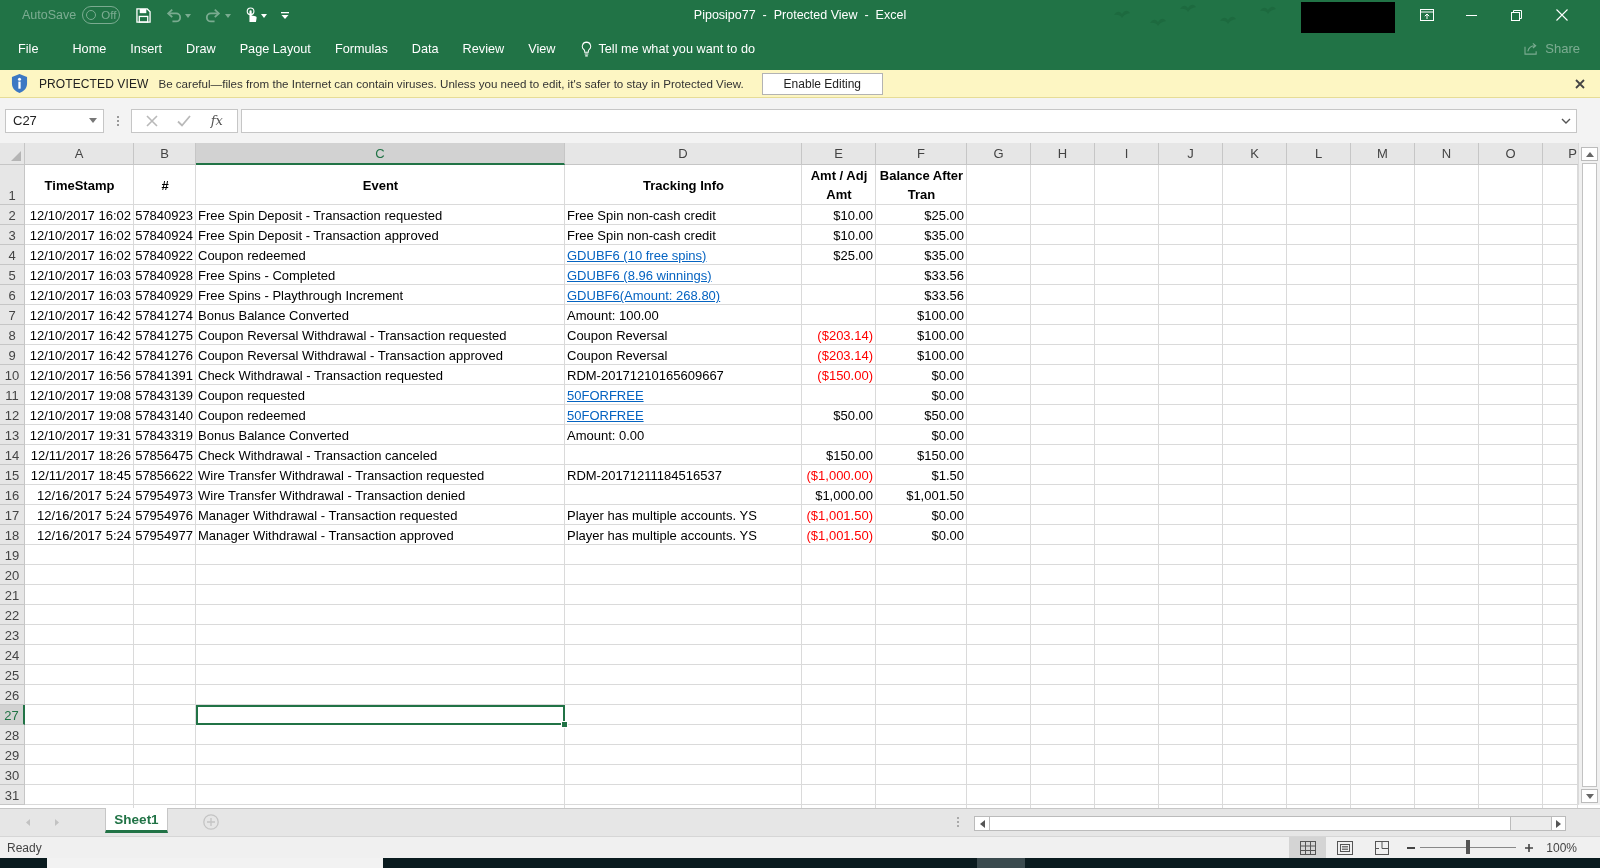  What do you see at coordinates (12, 235) in the screenshot?
I see `row-header: 3` at bounding box center [12, 235].